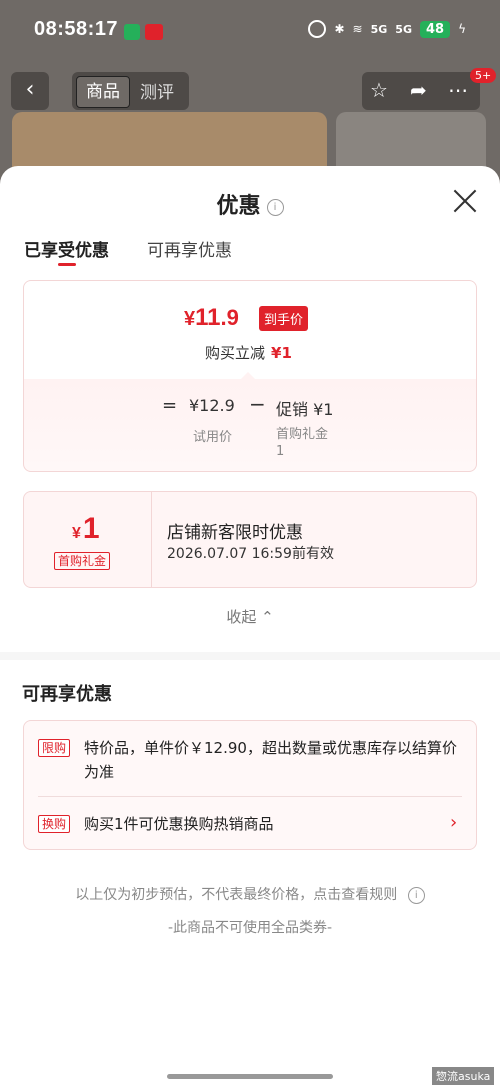  I want to click on instant-reduction: 购买立减 ¥1, so click(248, 352).